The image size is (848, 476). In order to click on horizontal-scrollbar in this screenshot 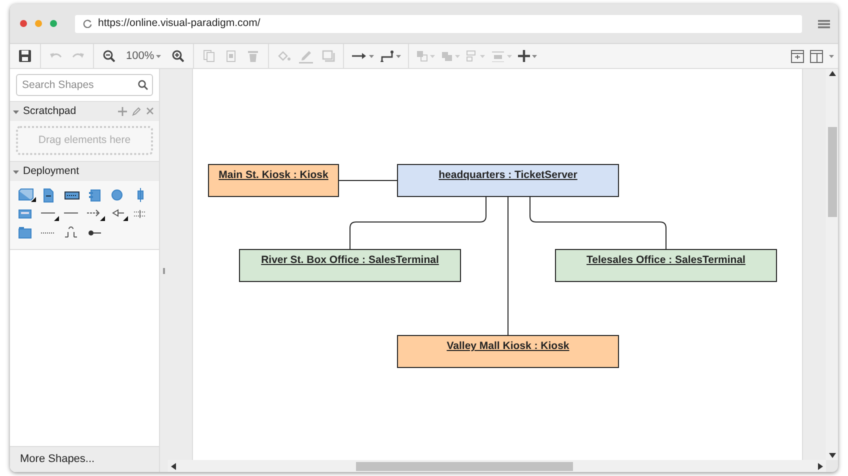, I will do `click(497, 466)`.